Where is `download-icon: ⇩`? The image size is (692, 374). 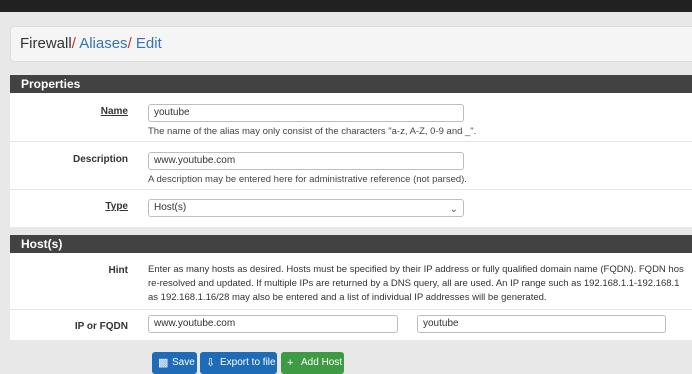 download-icon: ⇩ is located at coordinates (211, 363).